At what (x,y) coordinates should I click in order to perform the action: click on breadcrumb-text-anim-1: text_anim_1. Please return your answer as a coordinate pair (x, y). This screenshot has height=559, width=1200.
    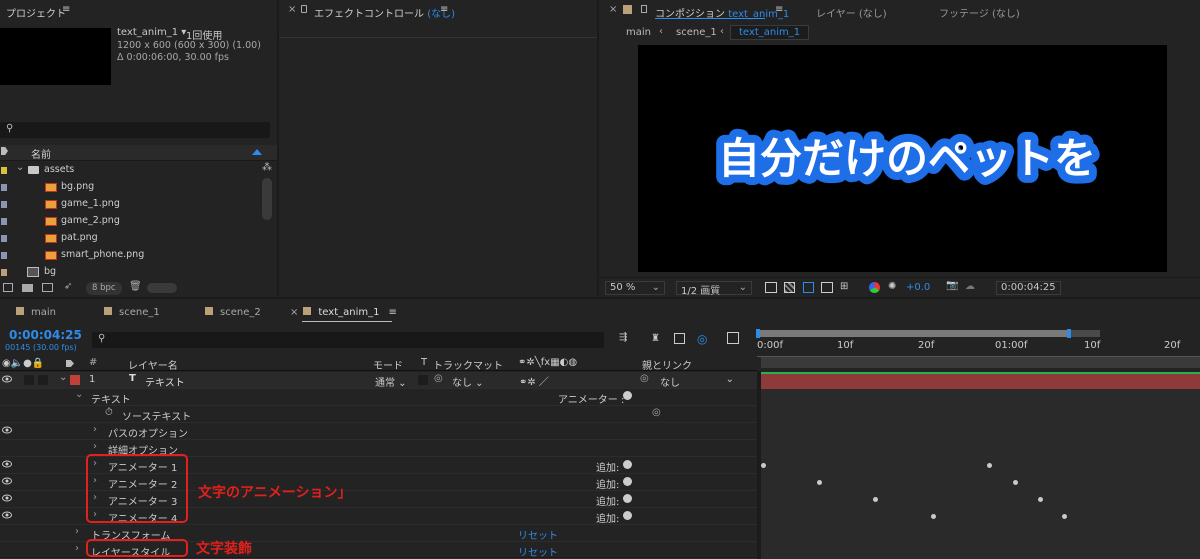
    Looking at the image, I should click on (770, 32).